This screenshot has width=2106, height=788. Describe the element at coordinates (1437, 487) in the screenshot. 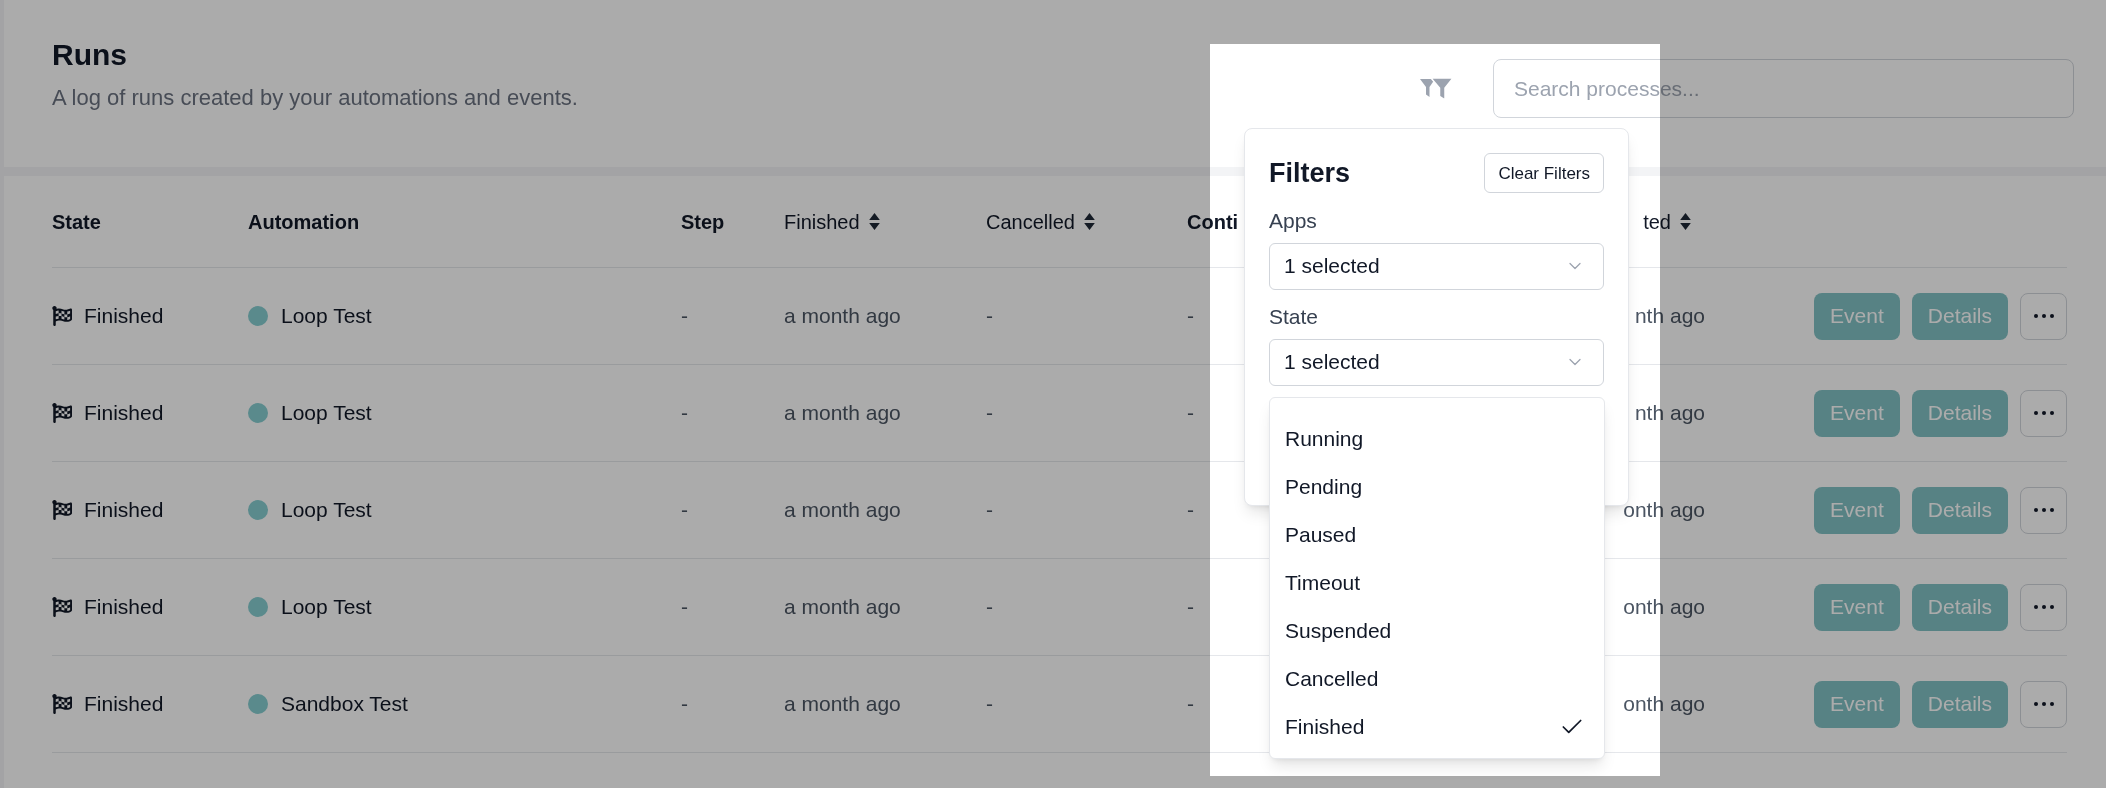

I see `dropdown-option: Pending` at that location.